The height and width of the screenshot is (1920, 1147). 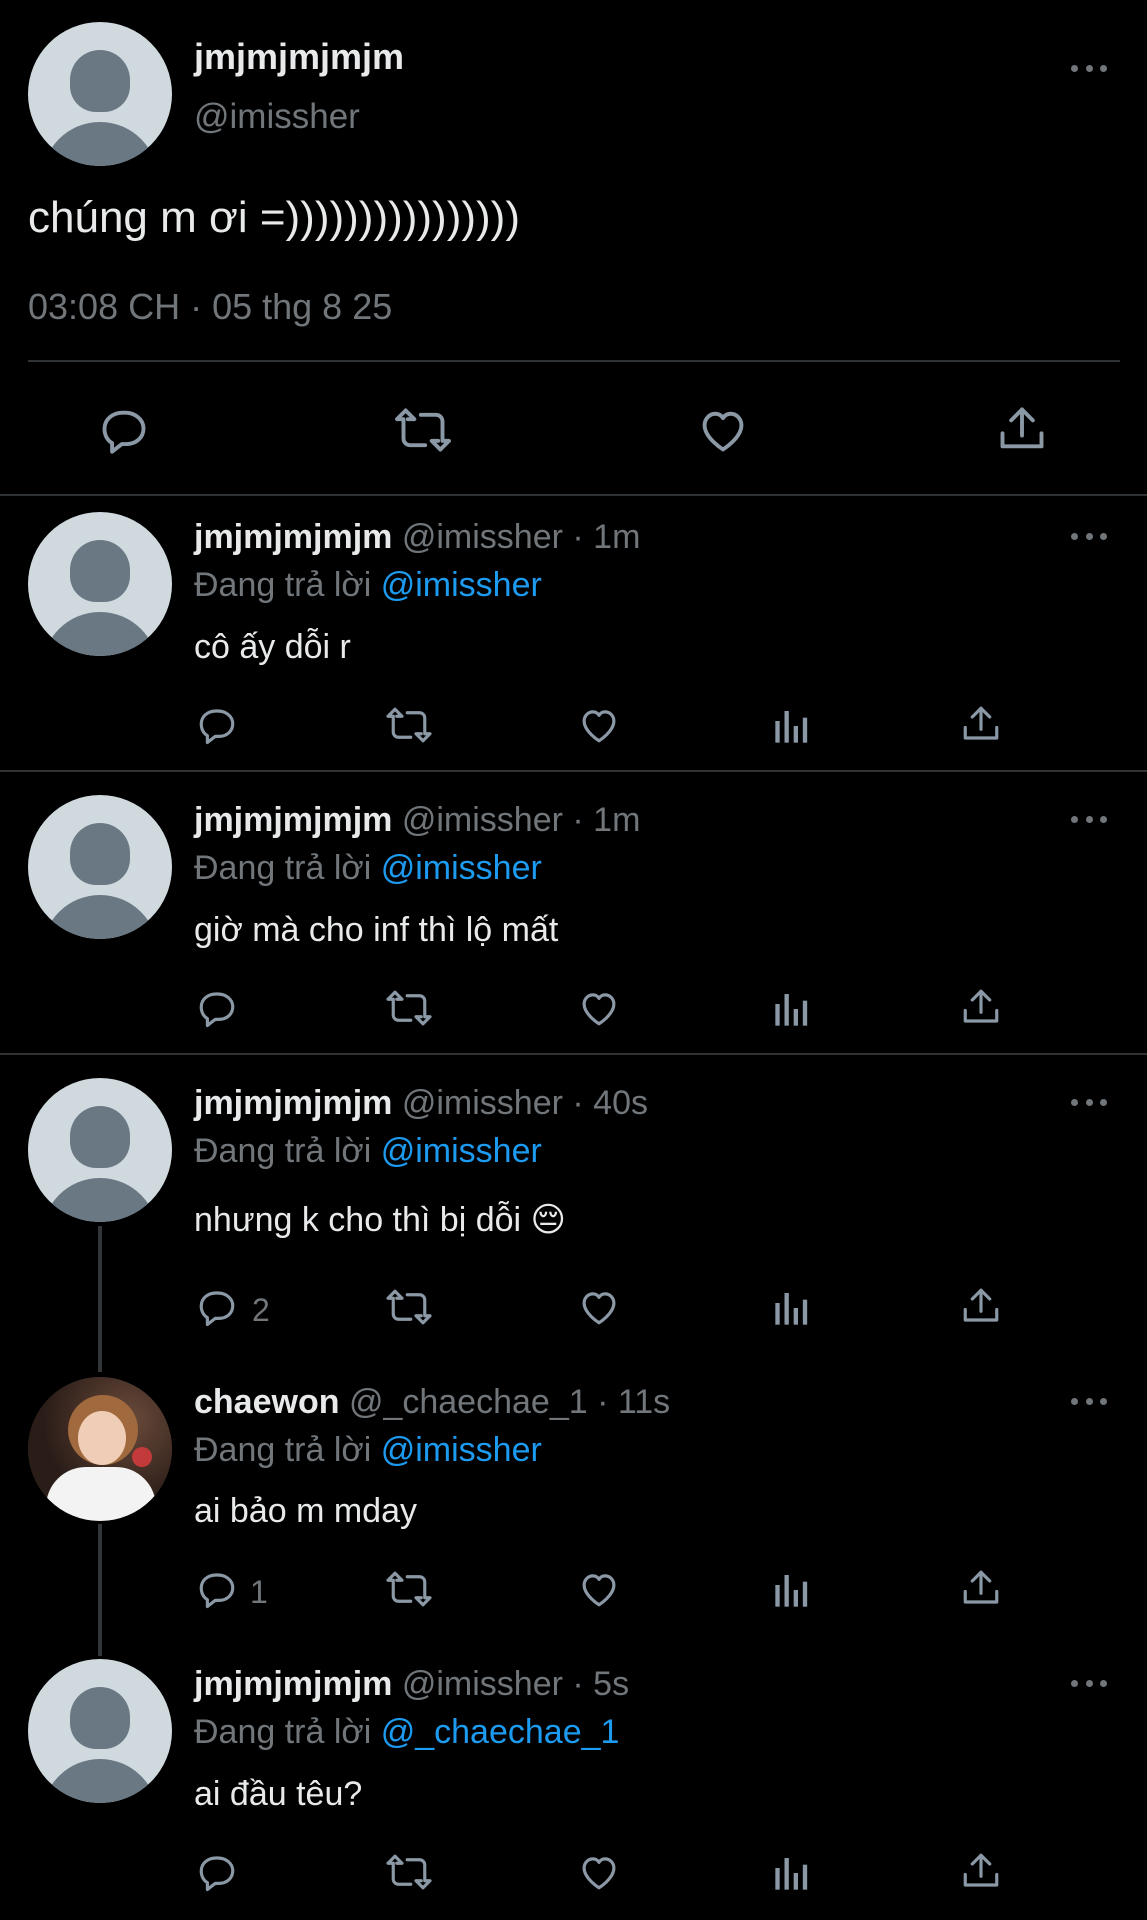 I want to click on reply-header: jmjmjmjmjm @imissher · 40s, so click(x=421, y=1103).